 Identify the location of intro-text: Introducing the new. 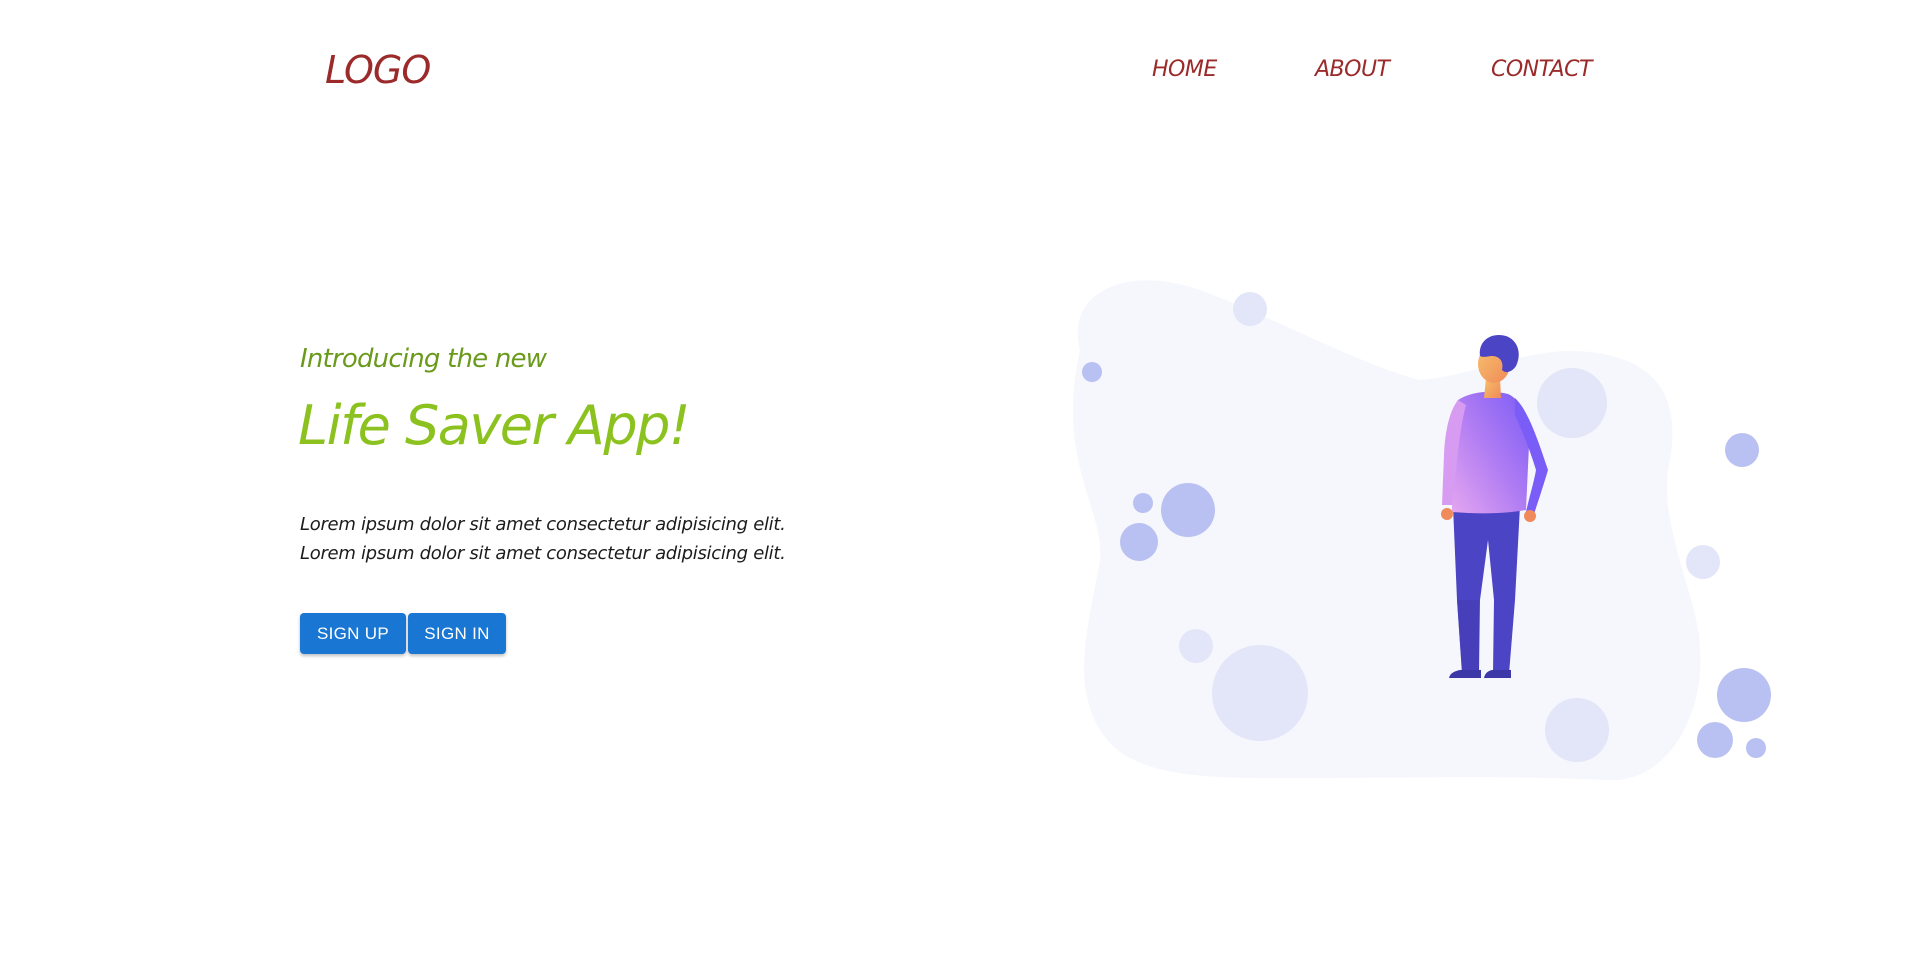
(423, 359).